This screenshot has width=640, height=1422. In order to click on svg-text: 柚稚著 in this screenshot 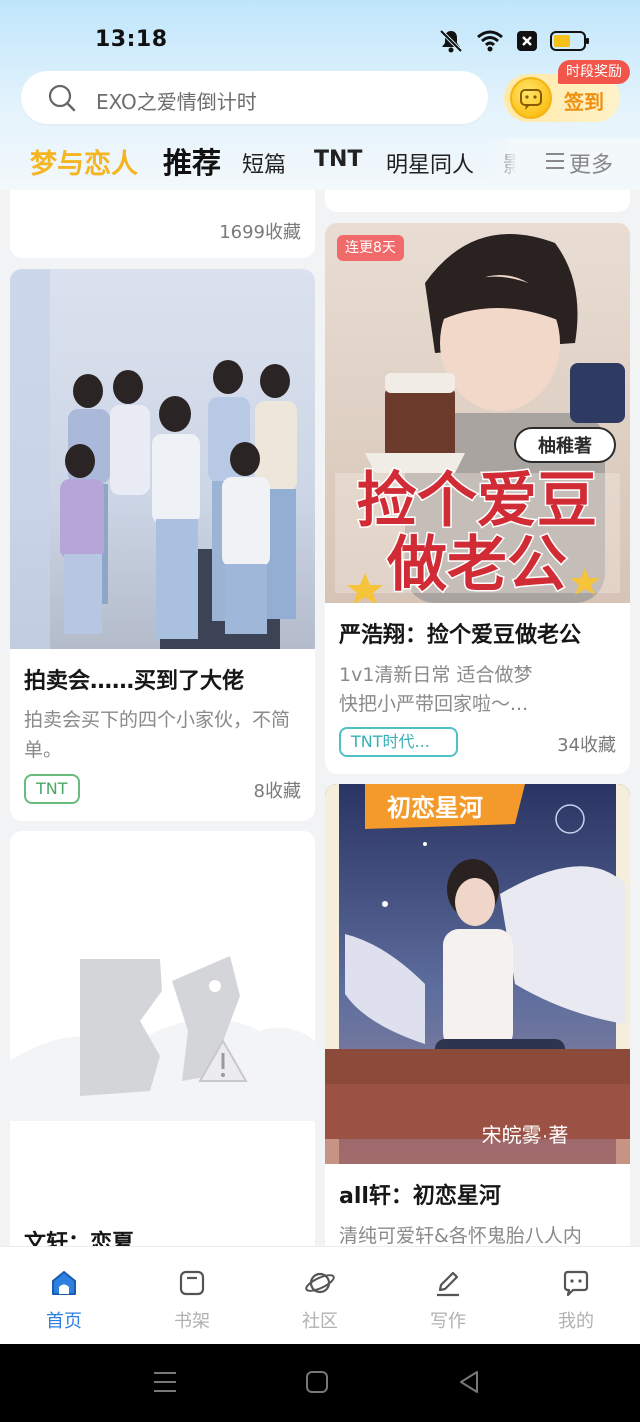, I will do `click(565, 445)`.